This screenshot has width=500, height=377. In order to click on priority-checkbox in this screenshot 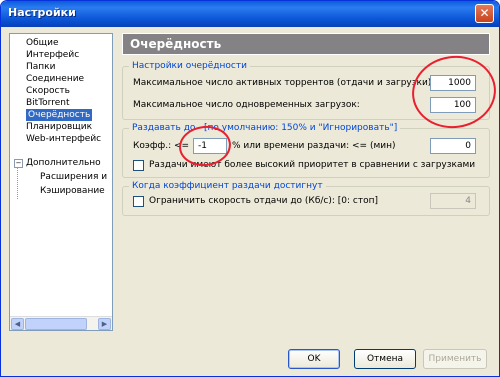, I will do `click(138, 165)`.